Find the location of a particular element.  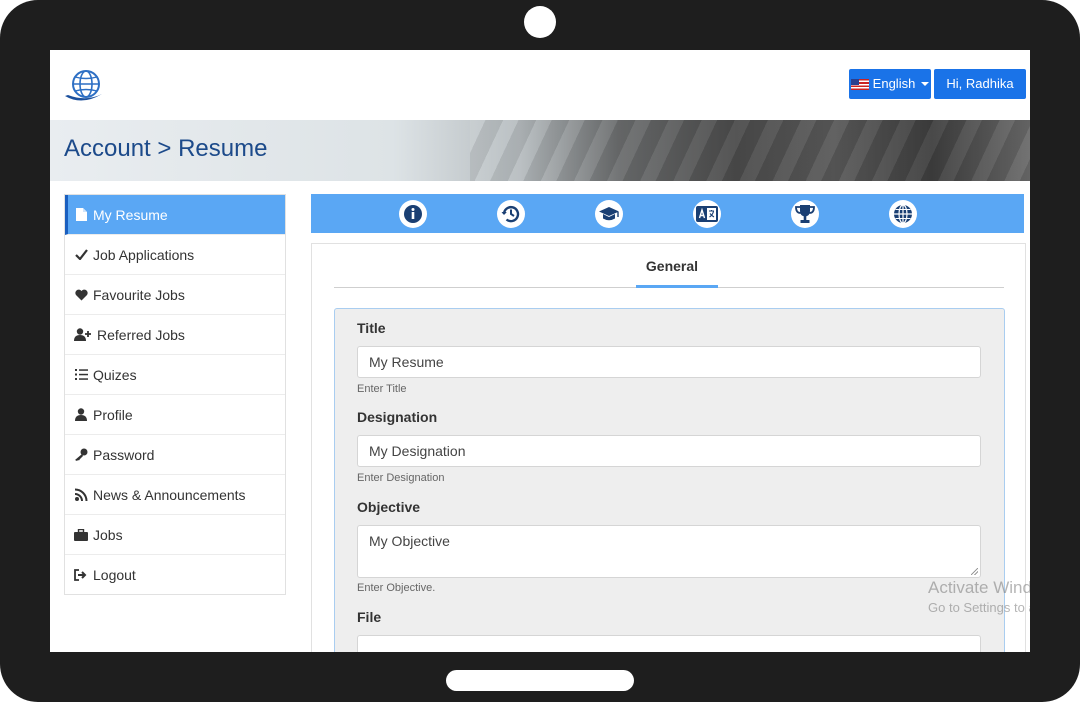

history-icon is located at coordinates (511, 214).